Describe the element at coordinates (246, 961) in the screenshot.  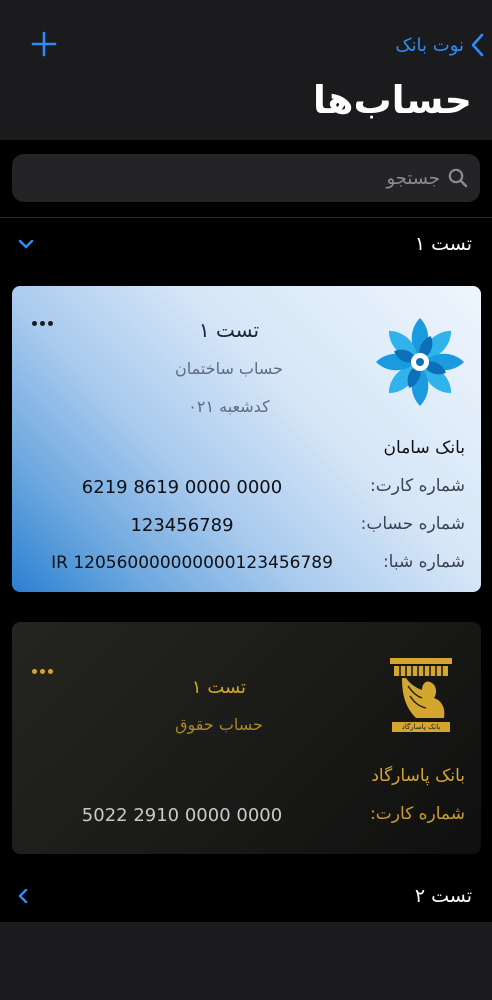
I see `bottom-toolbar` at that location.